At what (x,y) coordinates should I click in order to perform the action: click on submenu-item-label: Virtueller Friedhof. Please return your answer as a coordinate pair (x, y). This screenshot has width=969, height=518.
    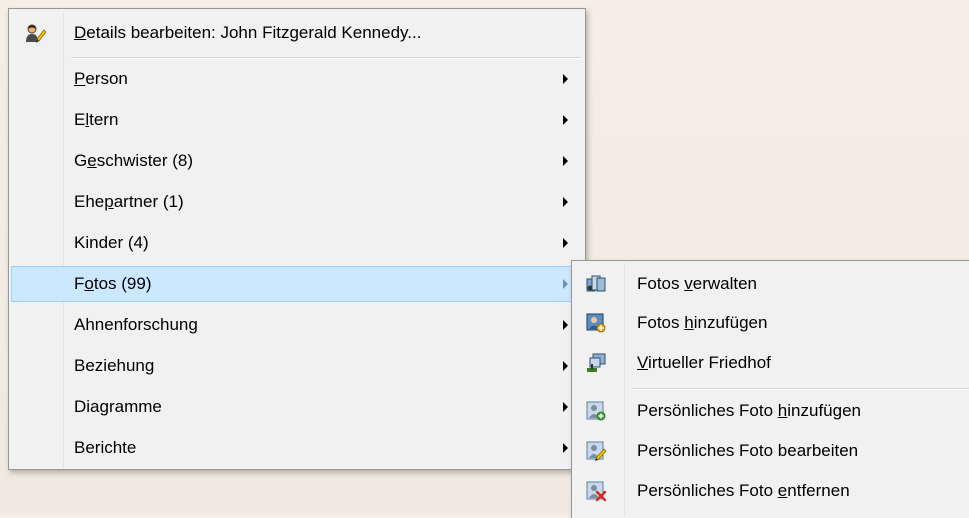
    Looking at the image, I should click on (704, 362).